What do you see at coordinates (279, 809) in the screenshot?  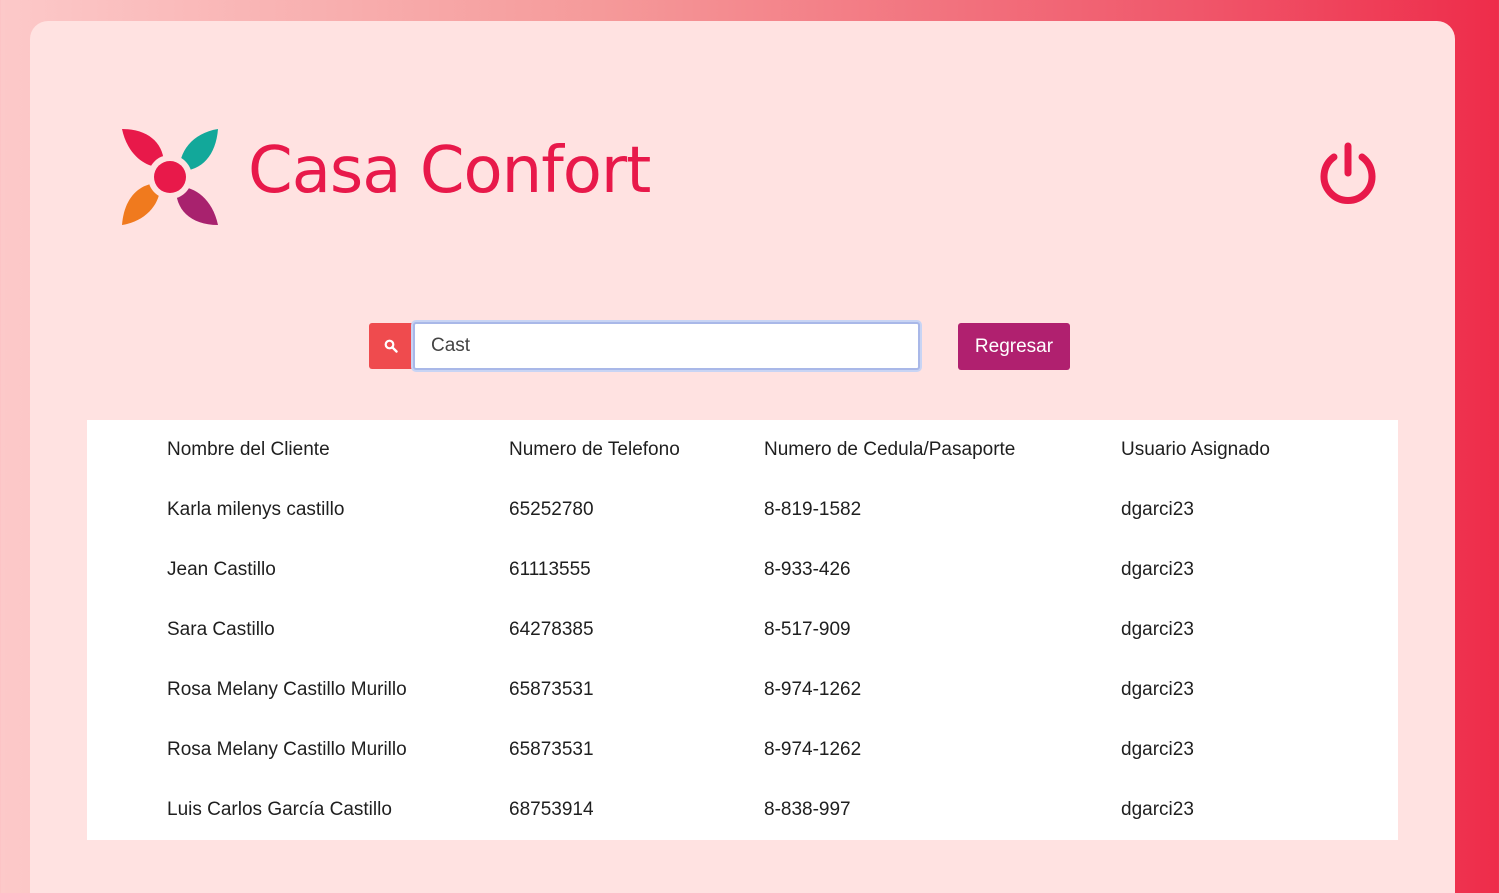 I see `cell-client-name: Luis Carlos García Castillo` at bounding box center [279, 809].